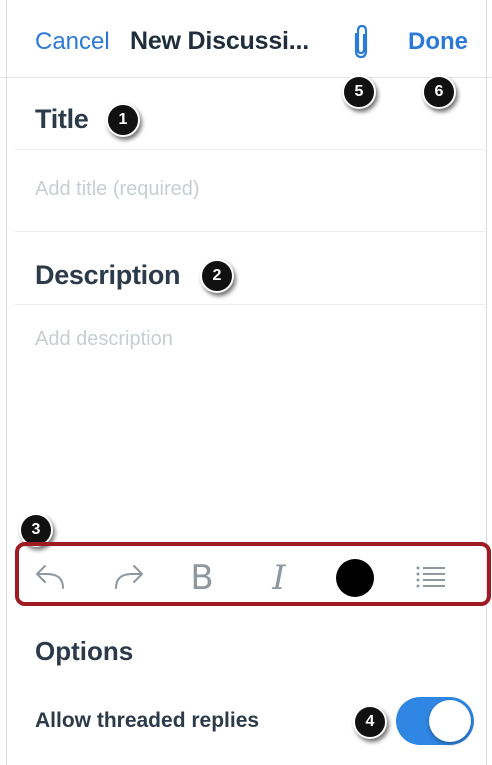 The width and height of the screenshot is (492, 765). What do you see at coordinates (361, 42) in the screenshot?
I see `paperclip-icon` at bounding box center [361, 42].